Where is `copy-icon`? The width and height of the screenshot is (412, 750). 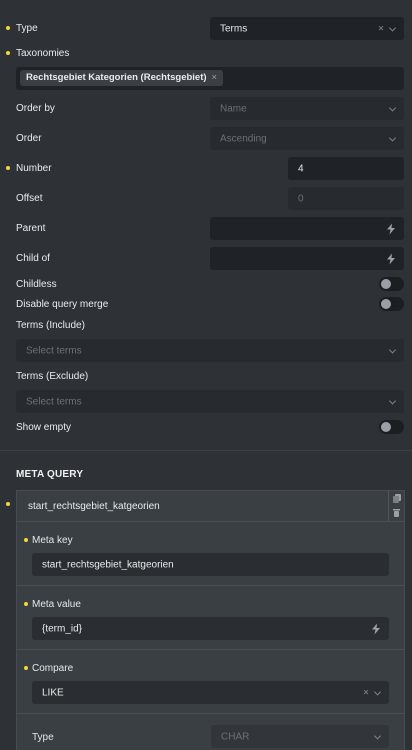 copy-icon is located at coordinates (397, 498).